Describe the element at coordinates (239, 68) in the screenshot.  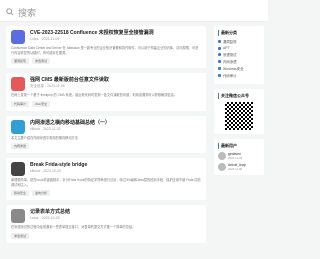
I see `category-item: Windows安全` at that location.